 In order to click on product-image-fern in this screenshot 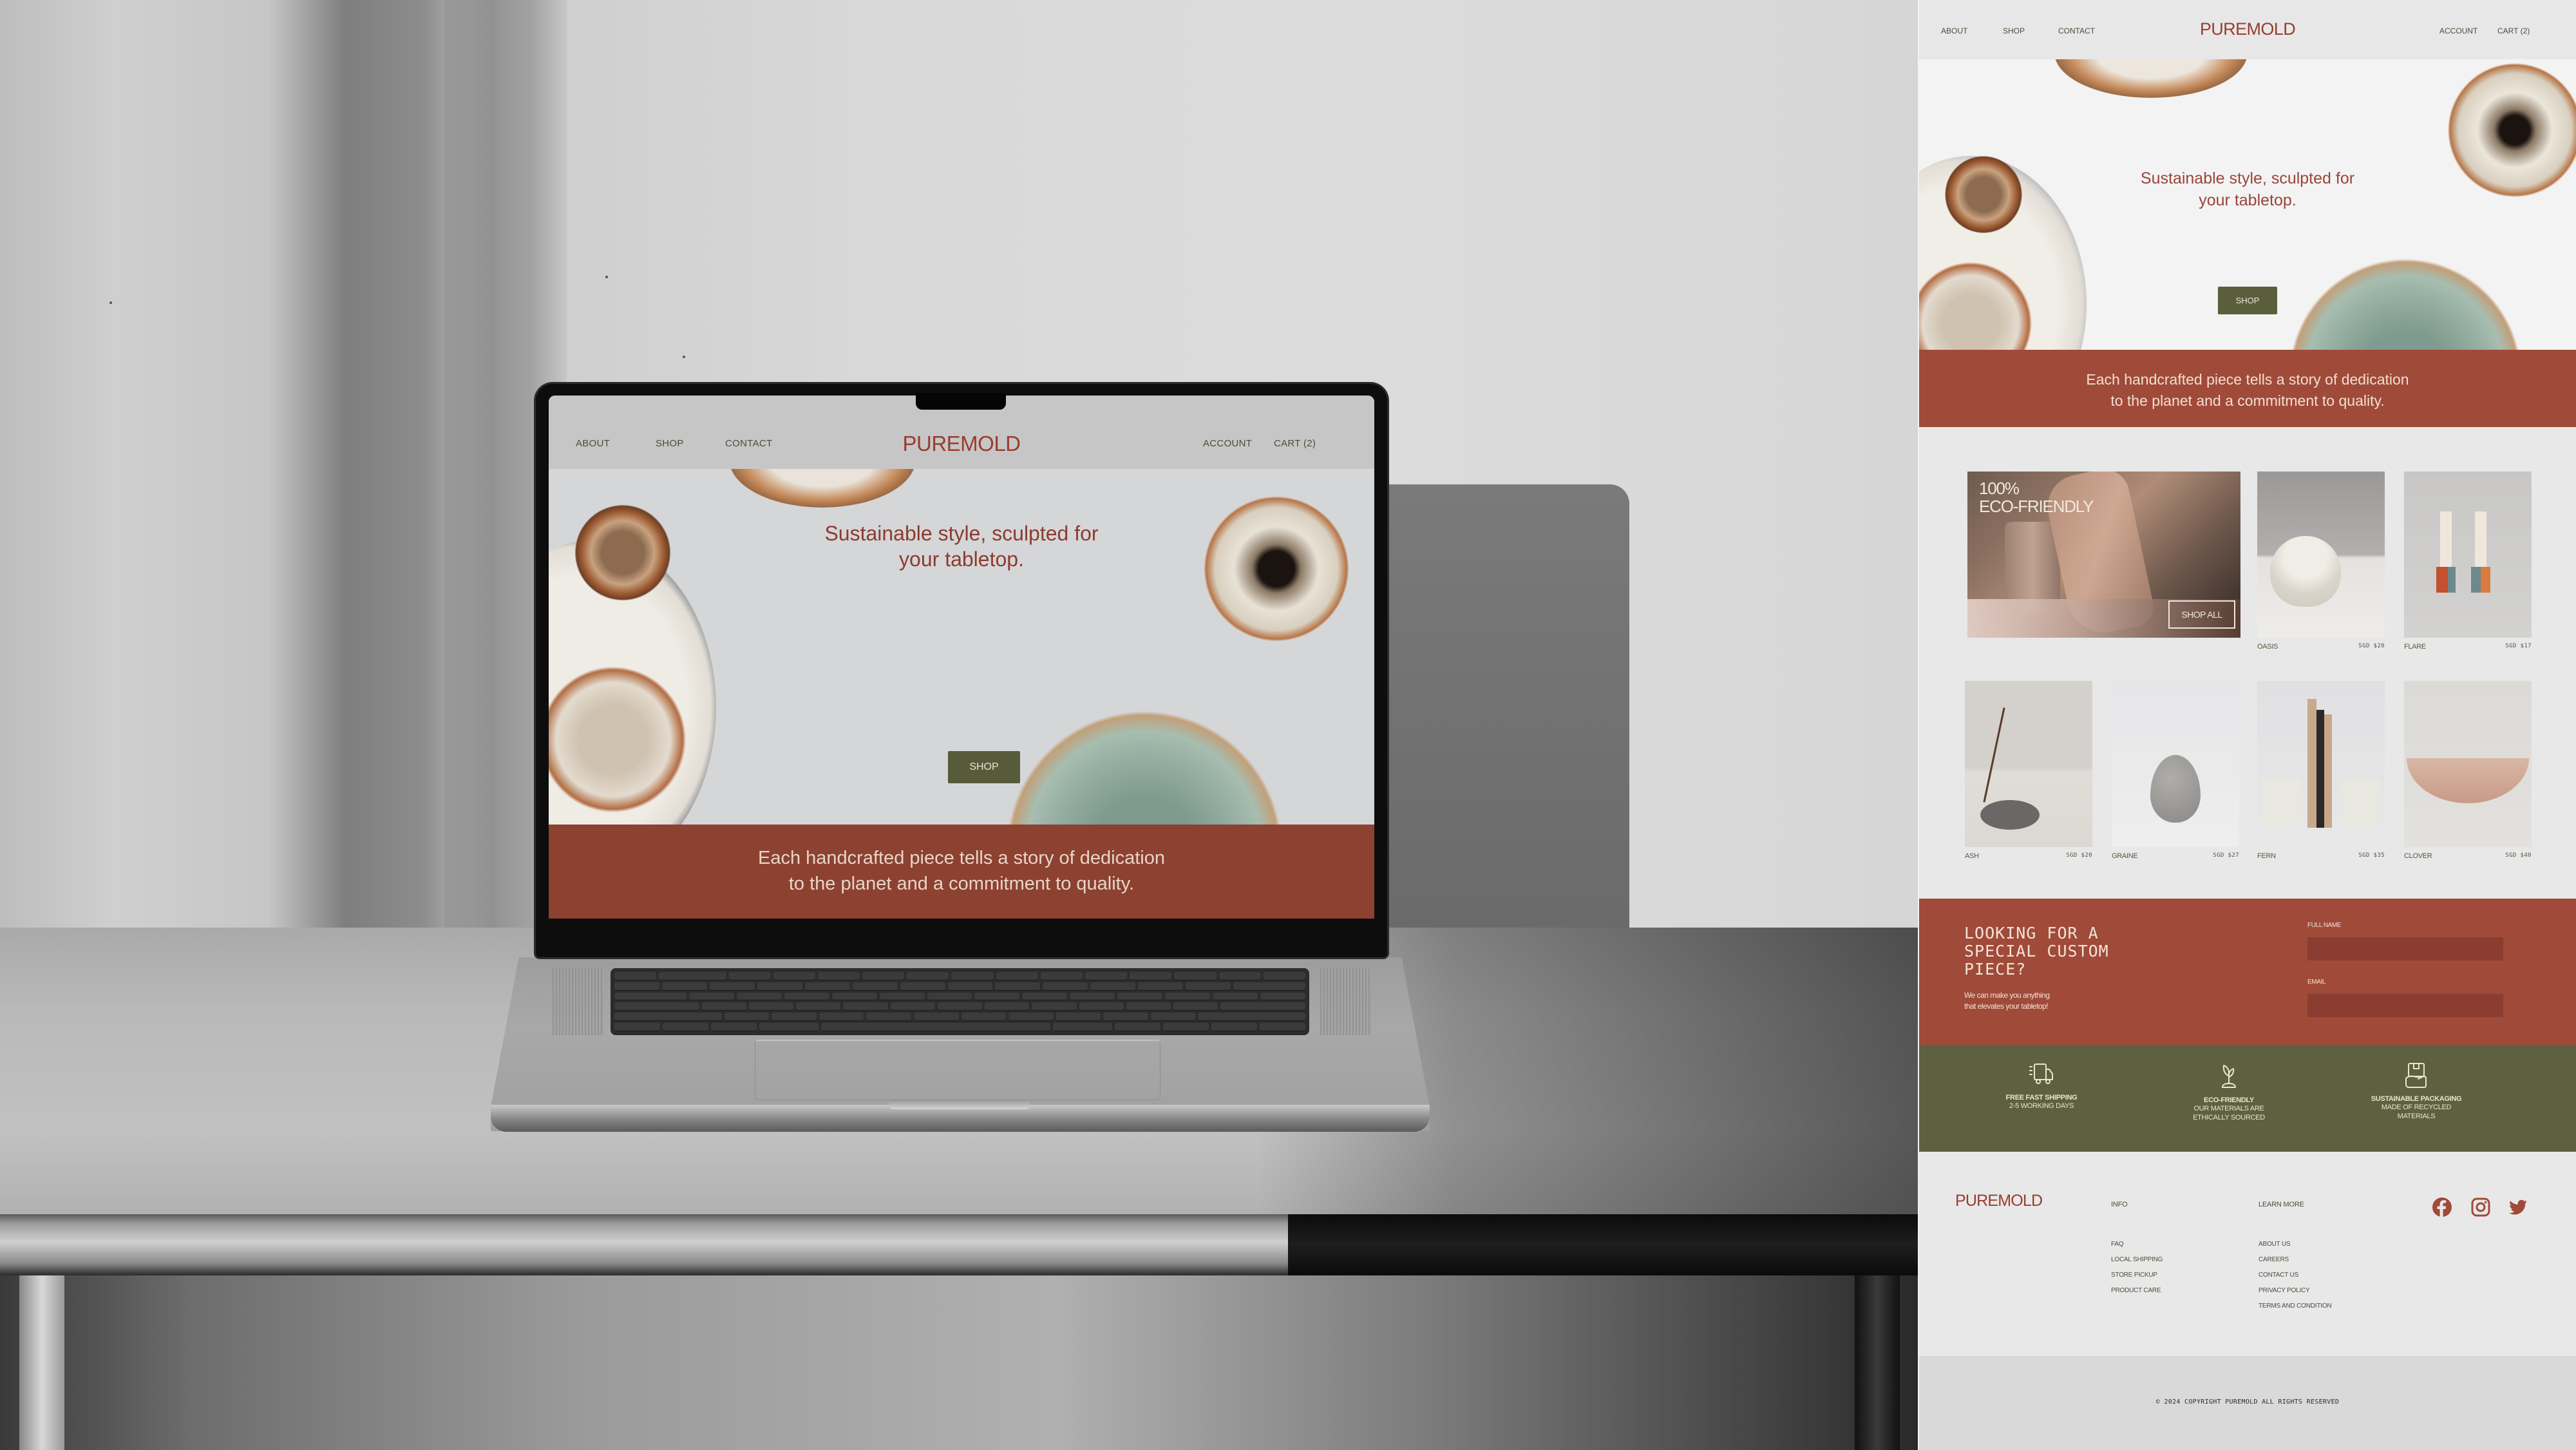, I will do `click(2321, 764)`.